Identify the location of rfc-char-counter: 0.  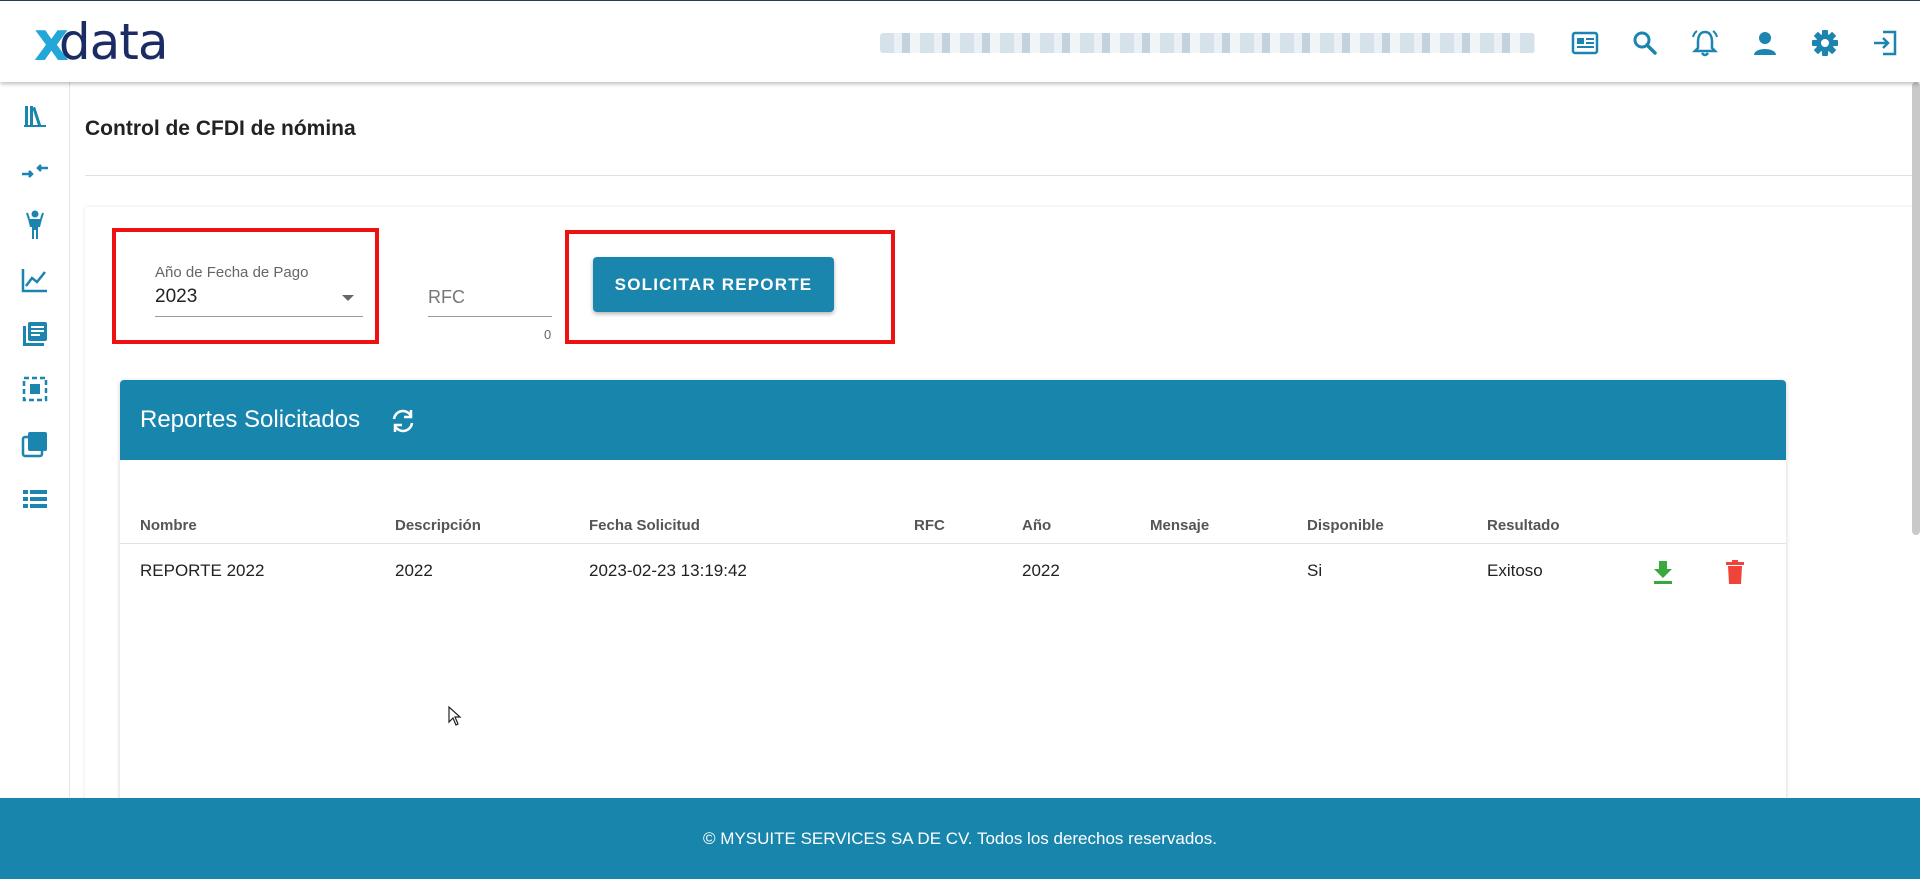
(548, 334).